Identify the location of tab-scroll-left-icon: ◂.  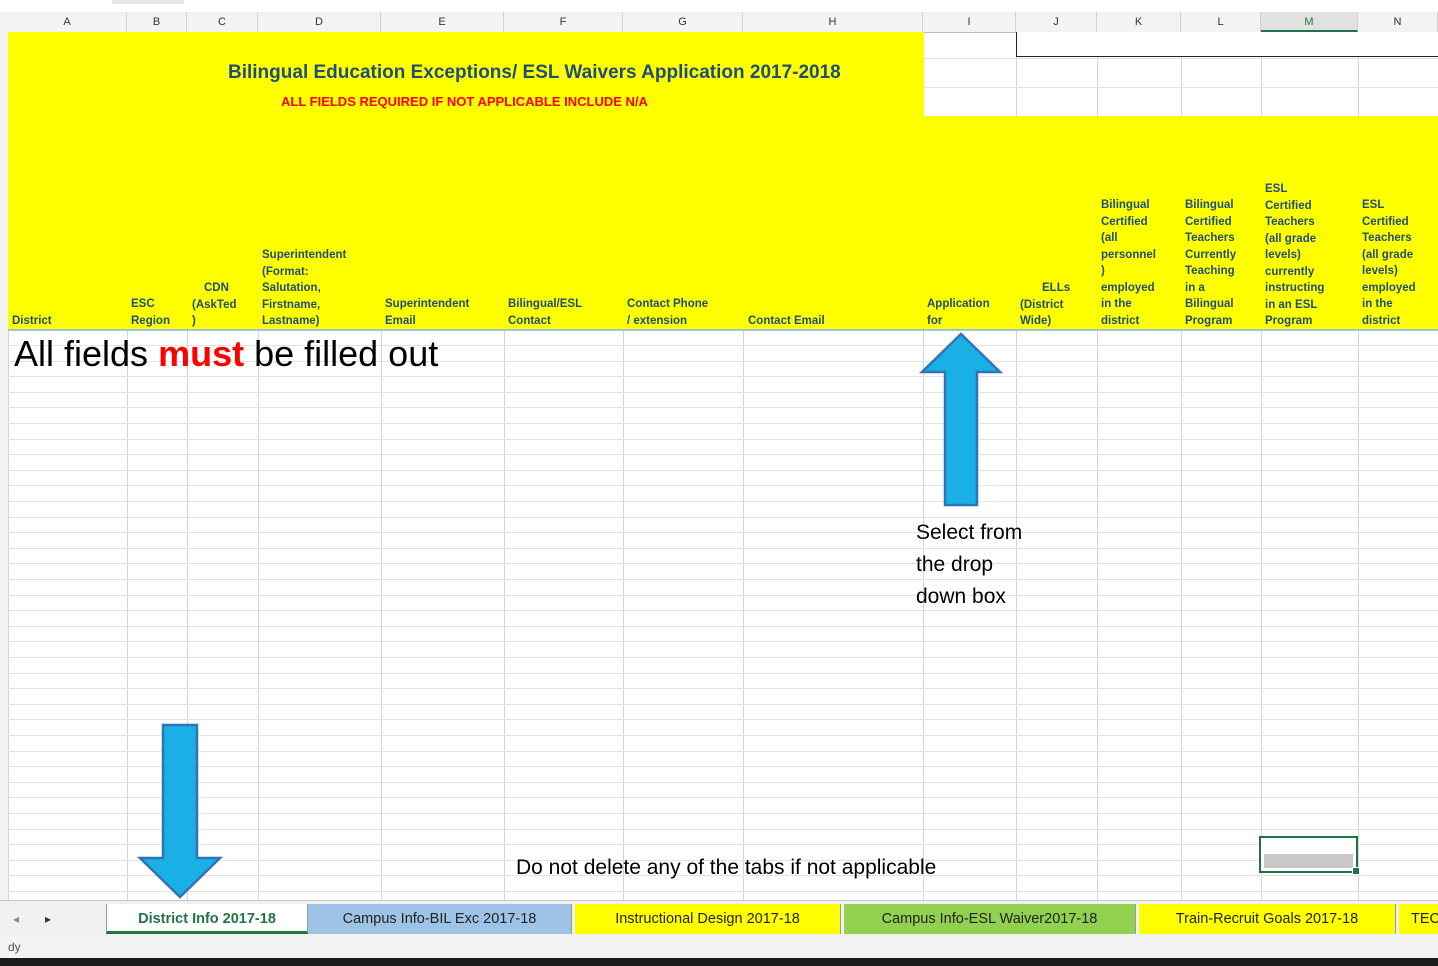
(16, 919).